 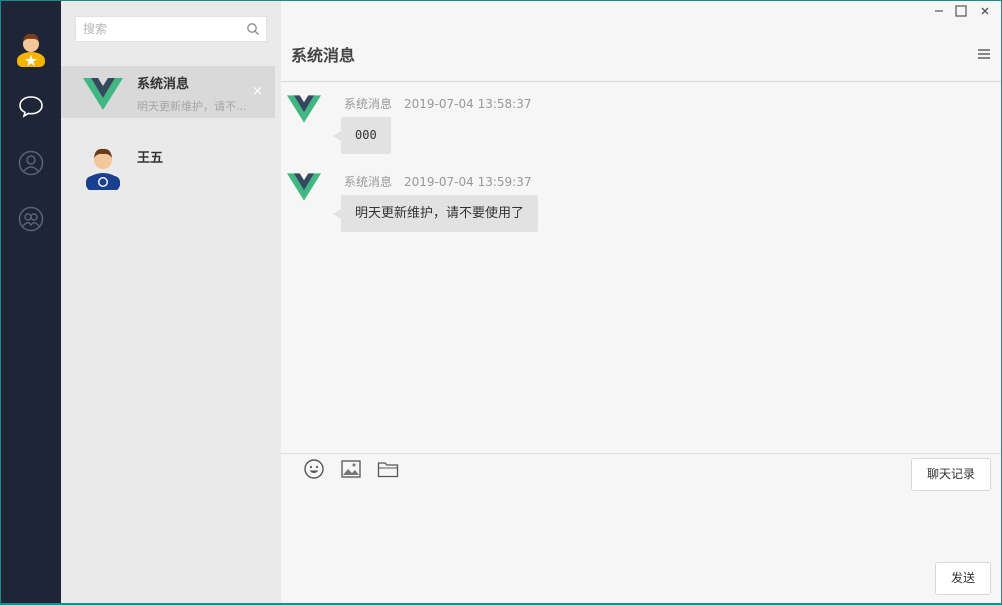 I want to click on search-icon, so click(x=253, y=29).